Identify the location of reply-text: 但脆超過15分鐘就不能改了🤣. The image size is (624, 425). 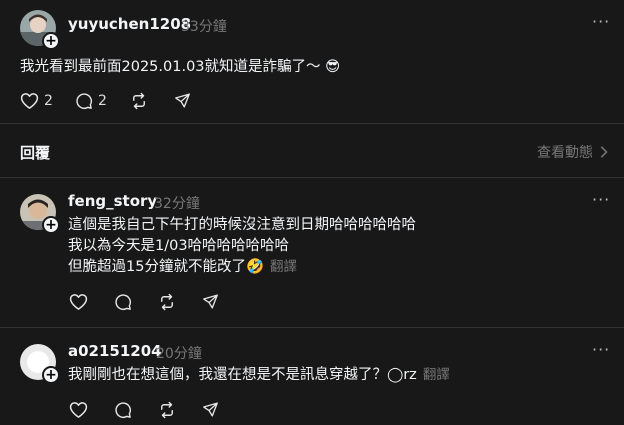
(166, 267).